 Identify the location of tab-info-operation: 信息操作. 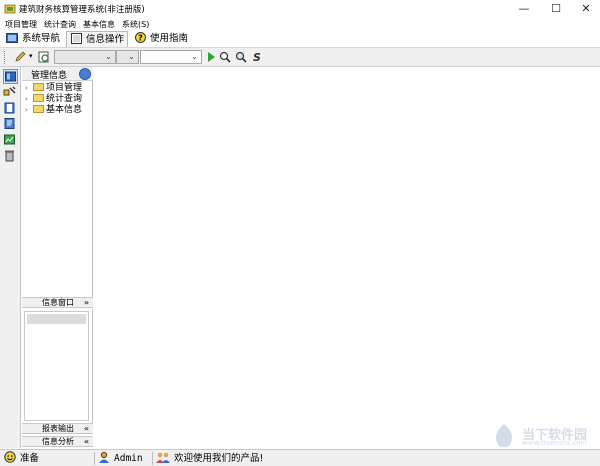
(97, 39).